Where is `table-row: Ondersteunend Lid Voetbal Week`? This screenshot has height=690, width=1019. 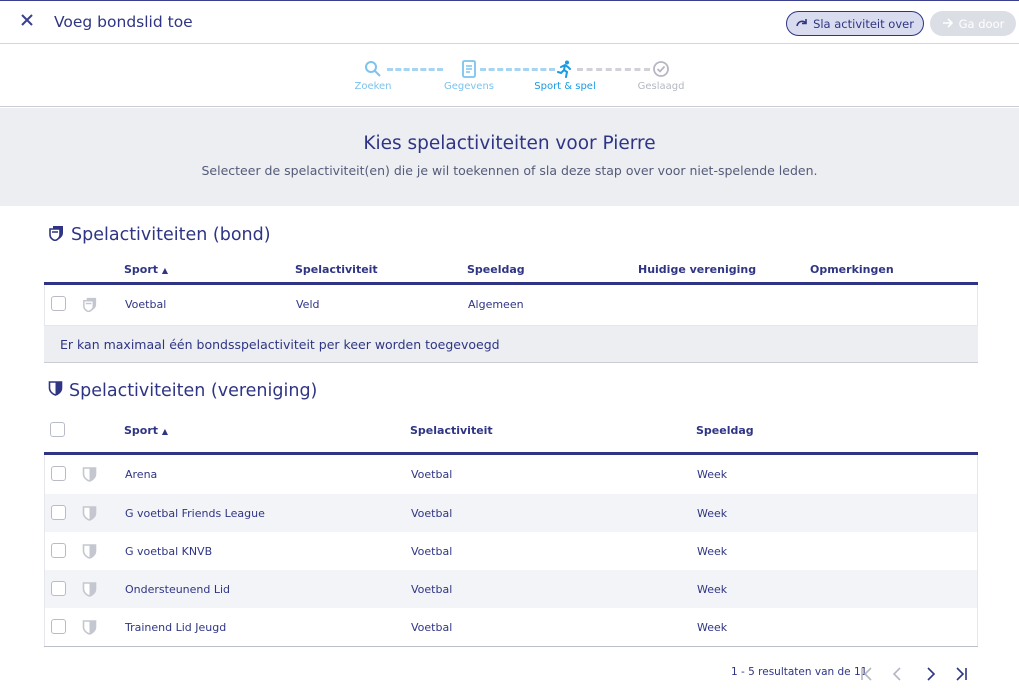 table-row: Ondersteunend Lid Voetbal Week is located at coordinates (511, 589).